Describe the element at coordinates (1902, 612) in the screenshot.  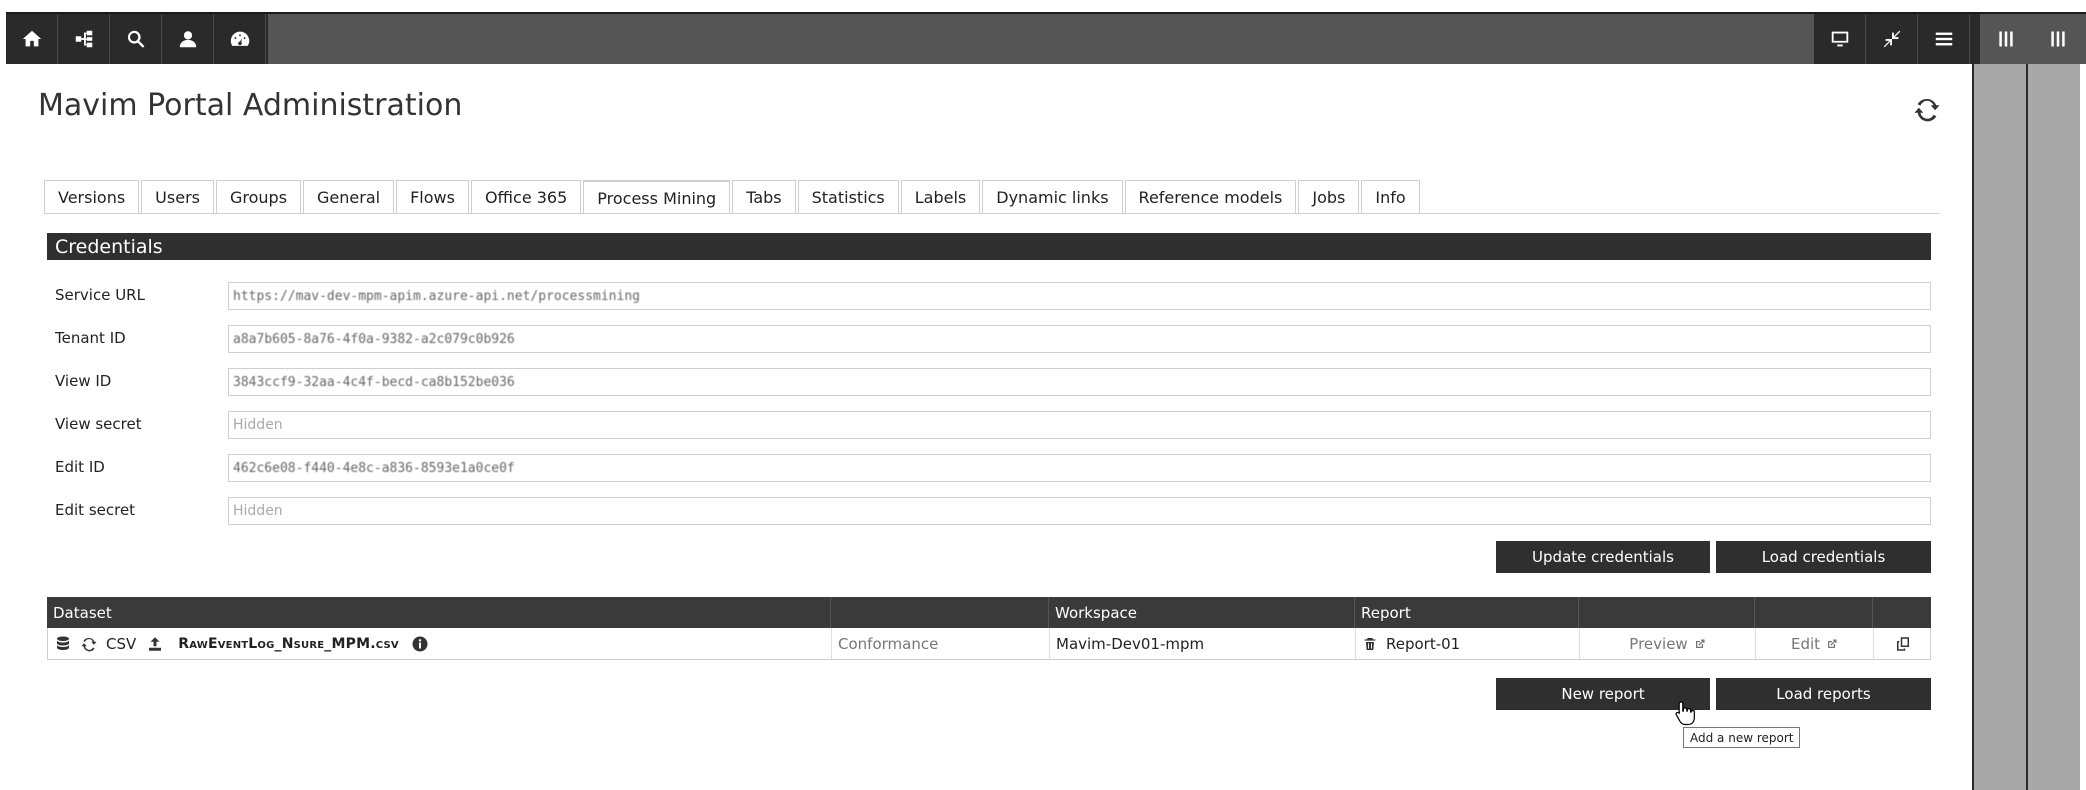
I see `column-copy` at that location.